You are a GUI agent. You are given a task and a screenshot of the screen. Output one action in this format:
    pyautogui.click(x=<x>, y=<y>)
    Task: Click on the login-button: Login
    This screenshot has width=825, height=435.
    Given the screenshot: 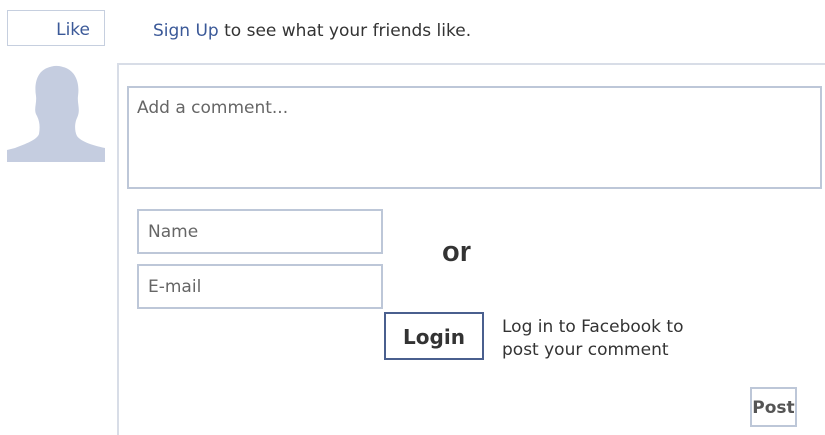 What is the action you would take?
    pyautogui.click(x=434, y=336)
    